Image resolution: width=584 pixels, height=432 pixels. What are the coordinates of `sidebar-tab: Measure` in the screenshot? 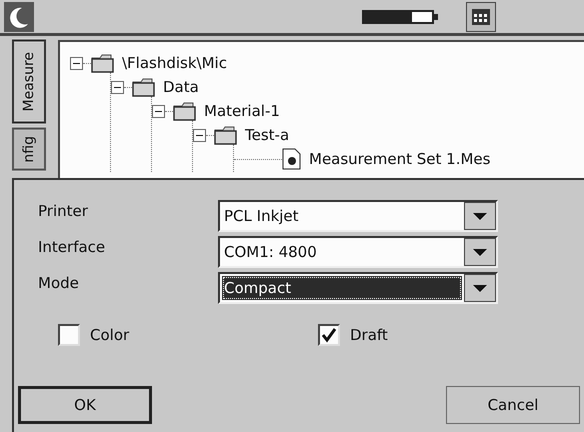 It's located at (29, 82).